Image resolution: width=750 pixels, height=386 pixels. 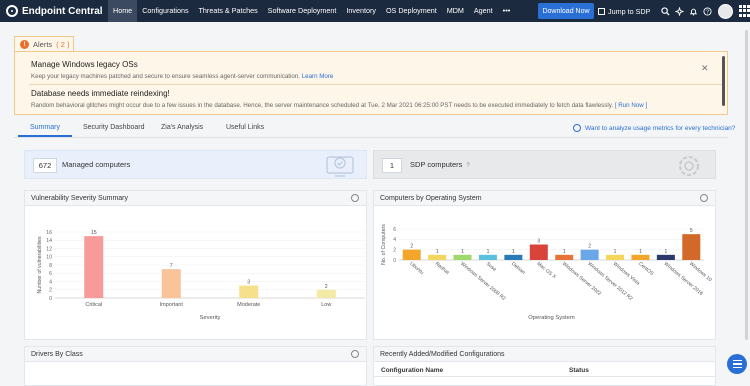 What do you see at coordinates (689, 166) in the screenshot?
I see `gear-illustration-icon` at bounding box center [689, 166].